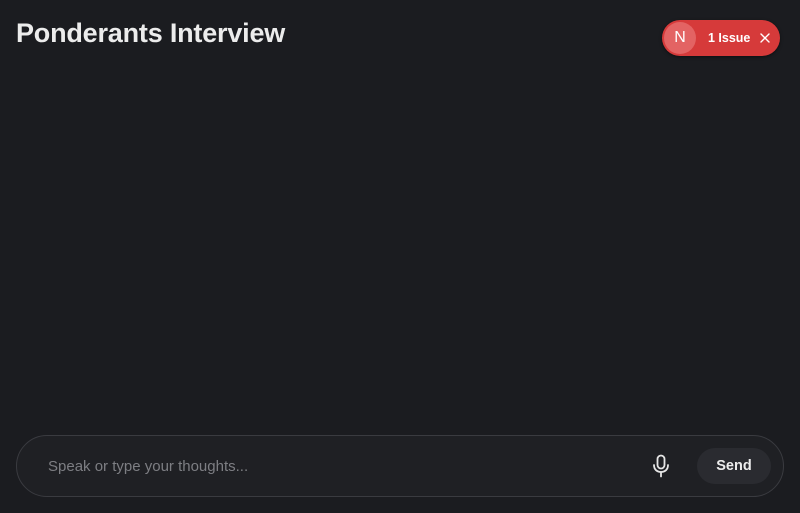  I want to click on message-composer: Send, so click(400, 466).